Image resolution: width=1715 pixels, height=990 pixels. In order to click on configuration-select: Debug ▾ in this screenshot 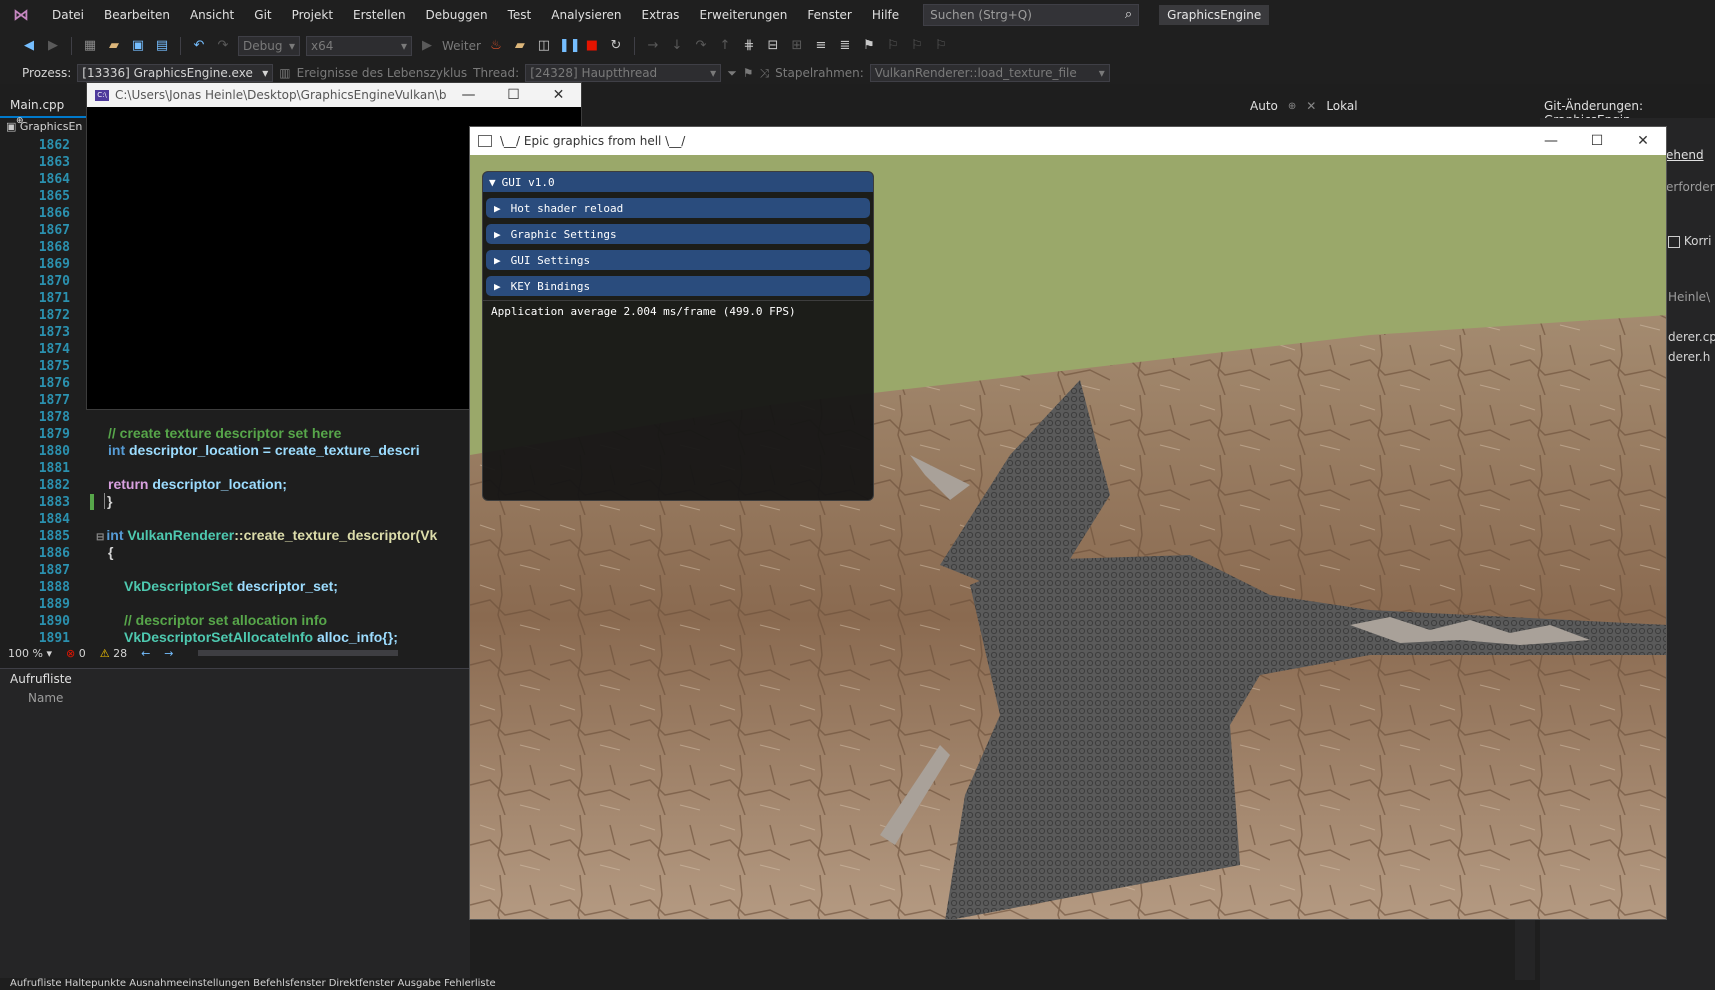, I will do `click(269, 46)`.